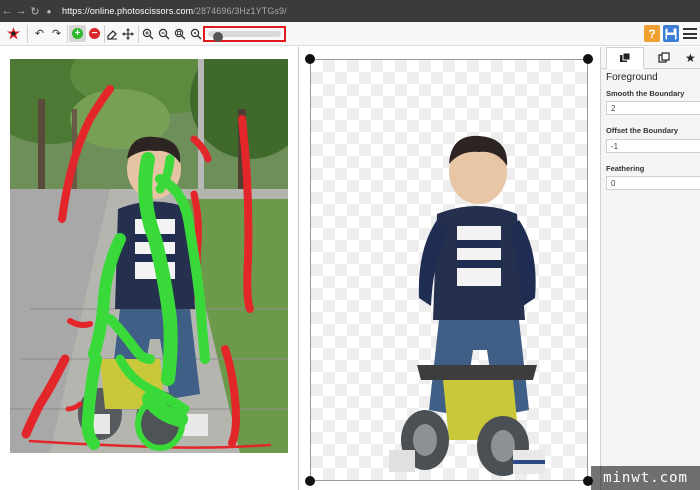 Image resolution: width=700 pixels, height=490 pixels. Describe the element at coordinates (56, 33) in the screenshot. I see `redo-icon: ↷` at that location.